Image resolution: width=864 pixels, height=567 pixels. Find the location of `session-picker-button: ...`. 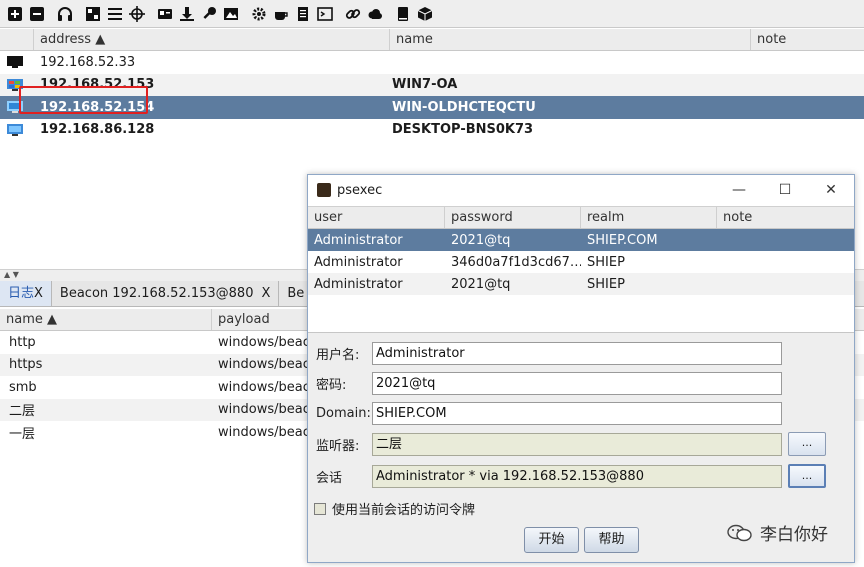

session-picker-button: ... is located at coordinates (807, 476).